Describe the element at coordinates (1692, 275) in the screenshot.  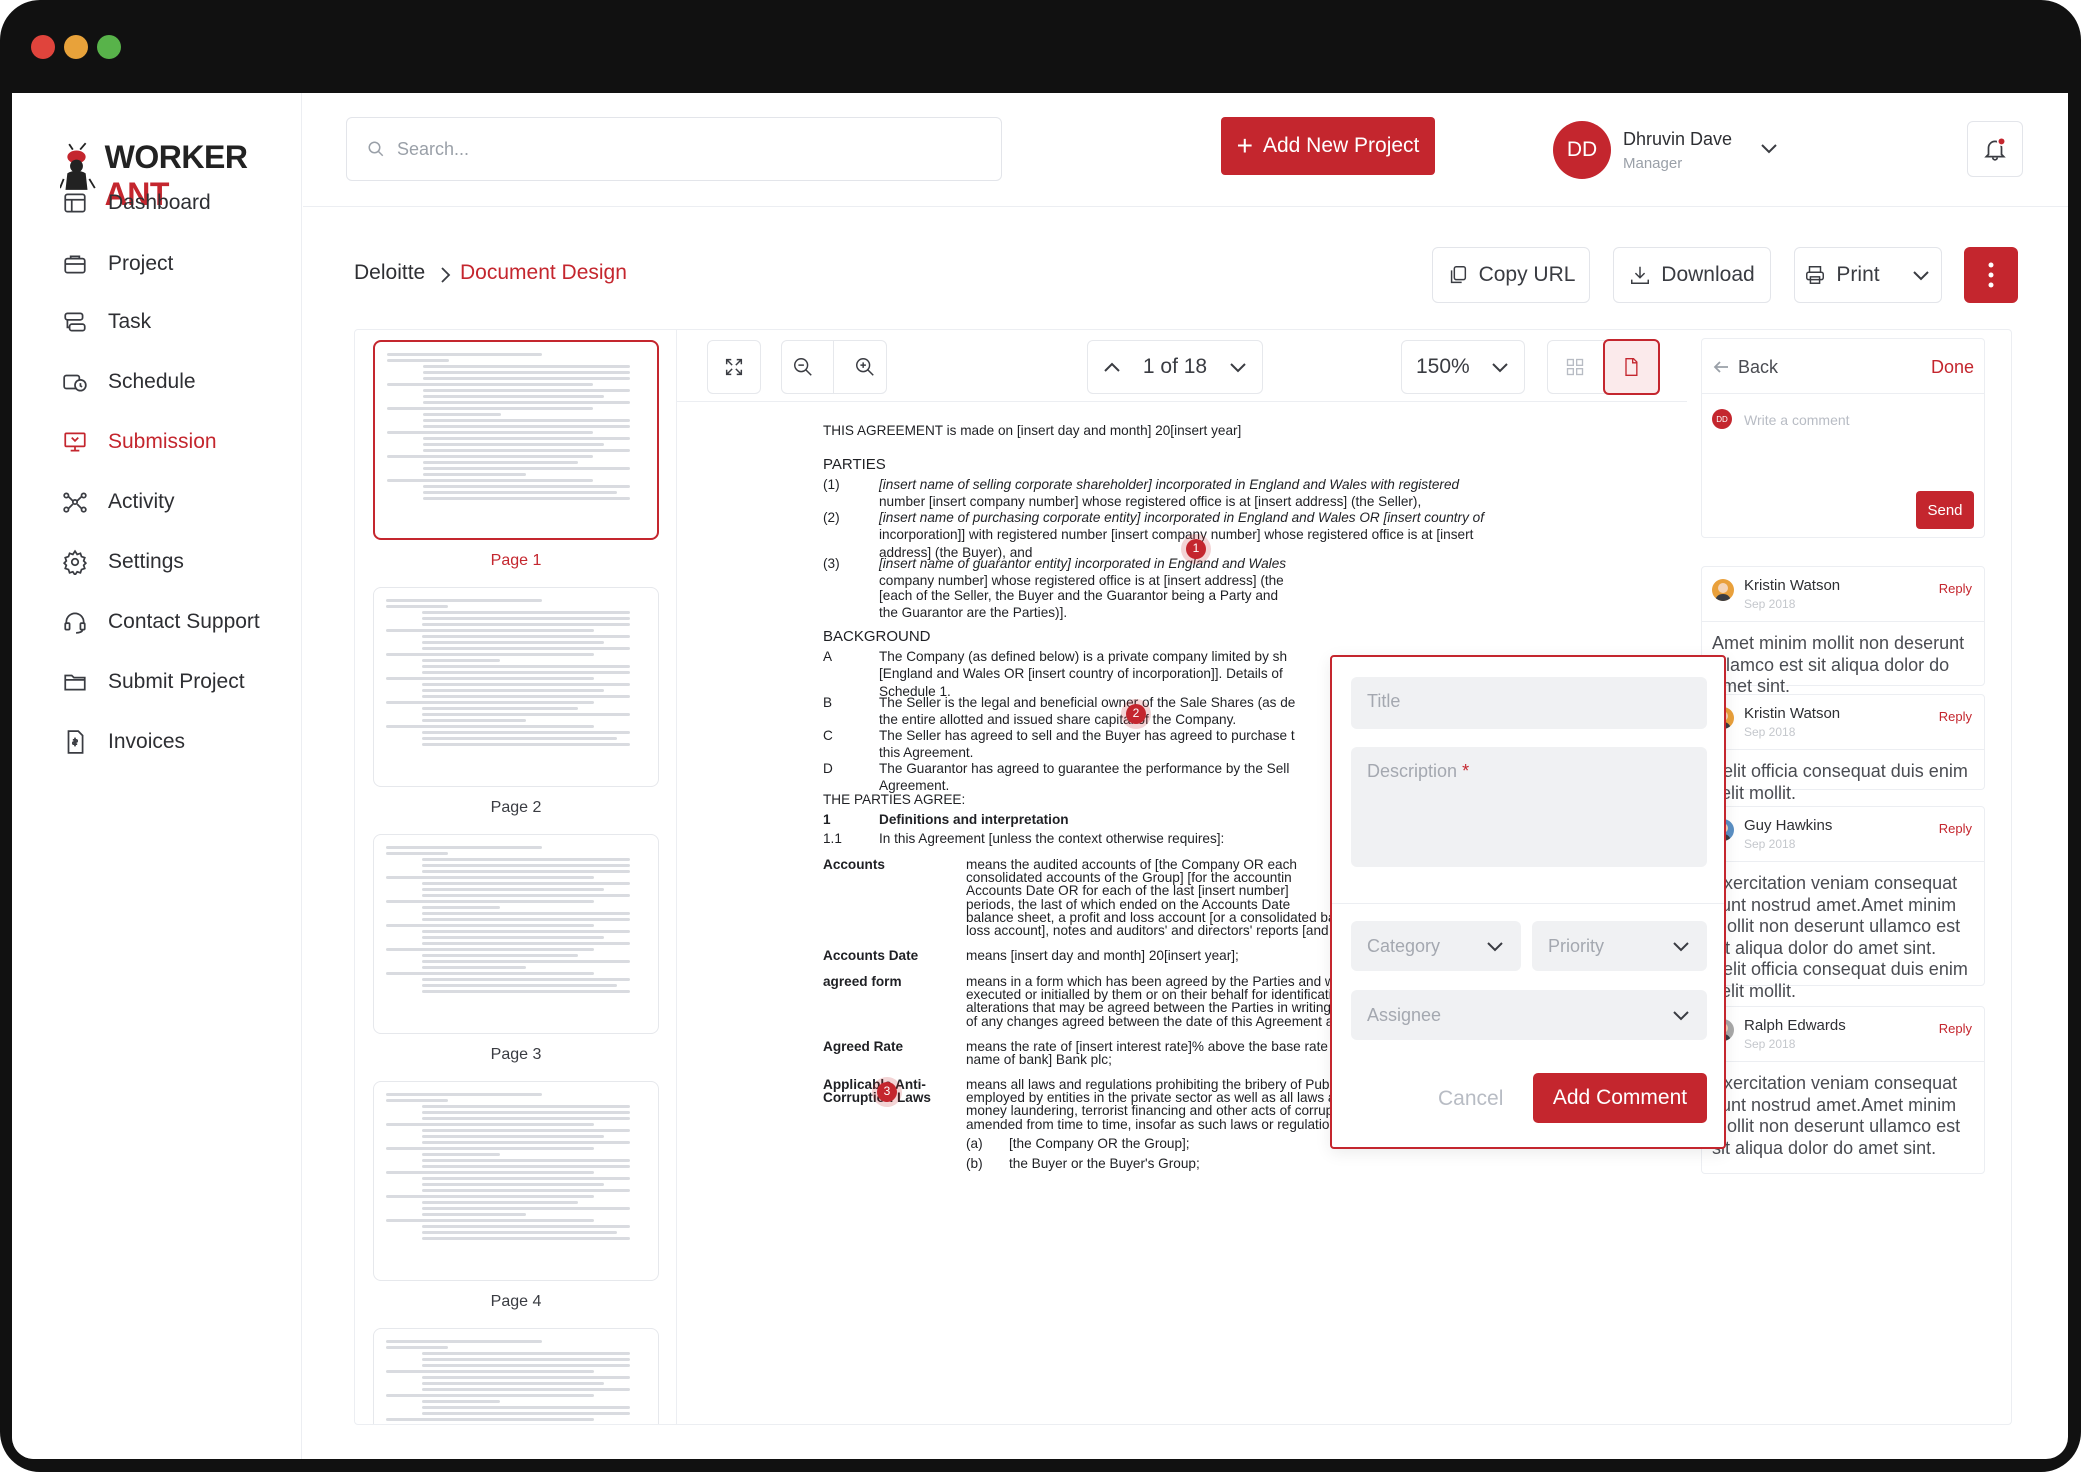
I see `download-button: Download` at that location.